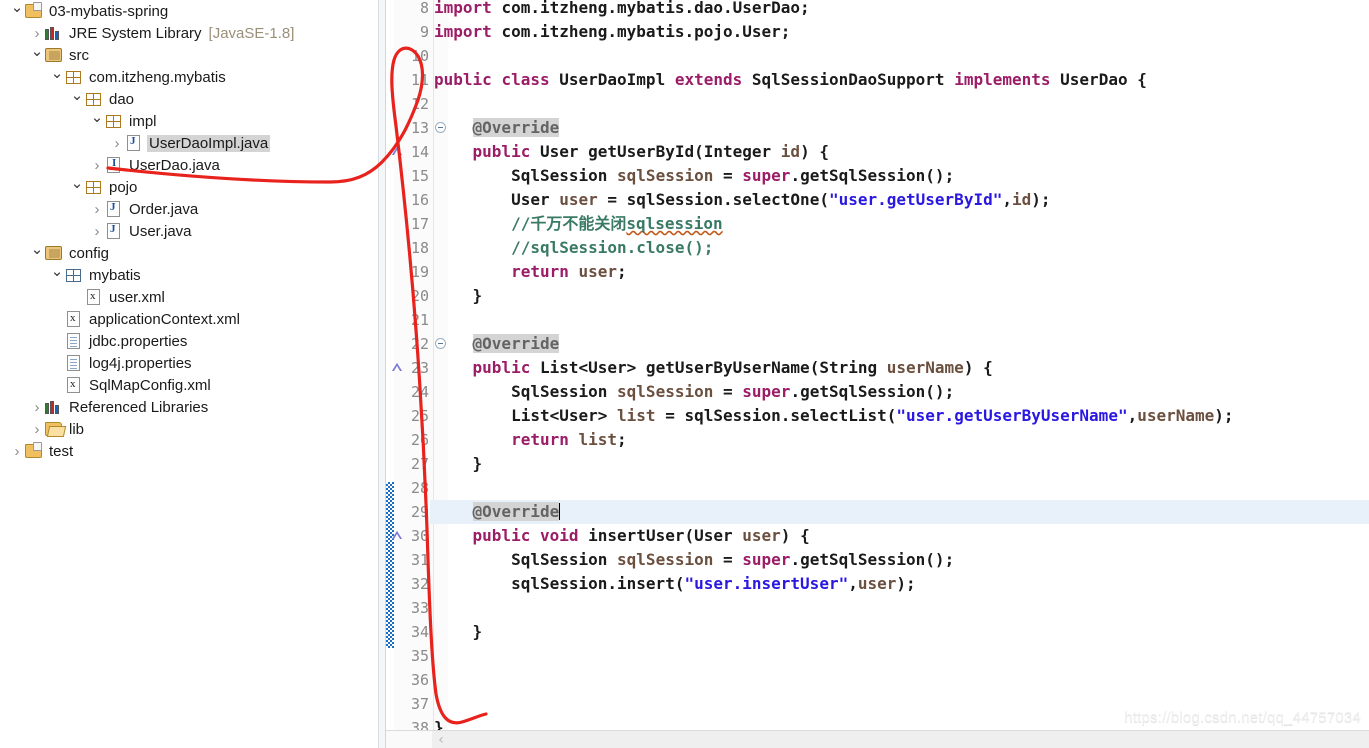  What do you see at coordinates (189, 165) in the screenshot?
I see `tree-item-userdao-java: › UserDao.java` at bounding box center [189, 165].